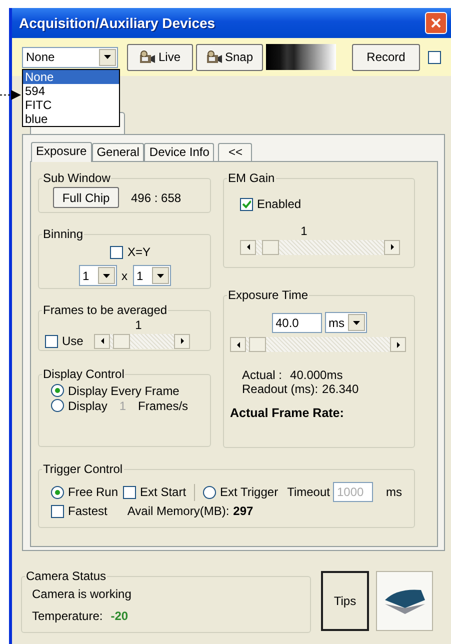 The width and height of the screenshot is (451, 644). What do you see at coordinates (88, 406) in the screenshot?
I see `radio-label: Display` at bounding box center [88, 406].